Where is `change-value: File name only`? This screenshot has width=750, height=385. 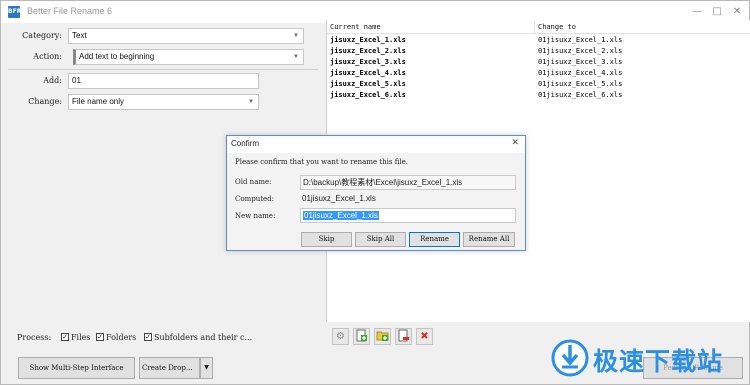 change-value: File name only is located at coordinates (98, 101).